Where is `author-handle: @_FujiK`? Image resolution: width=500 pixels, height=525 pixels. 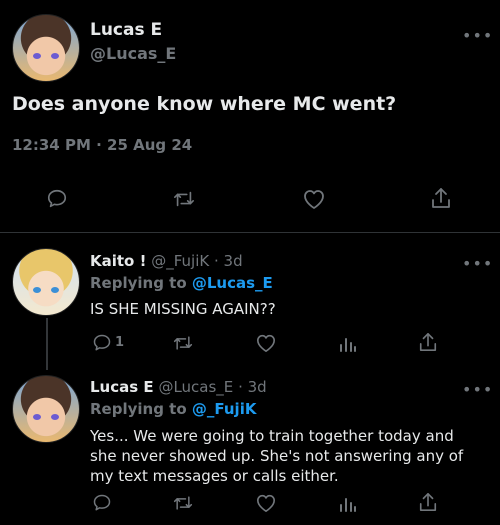
author-handle: @_FujiK is located at coordinates (180, 261).